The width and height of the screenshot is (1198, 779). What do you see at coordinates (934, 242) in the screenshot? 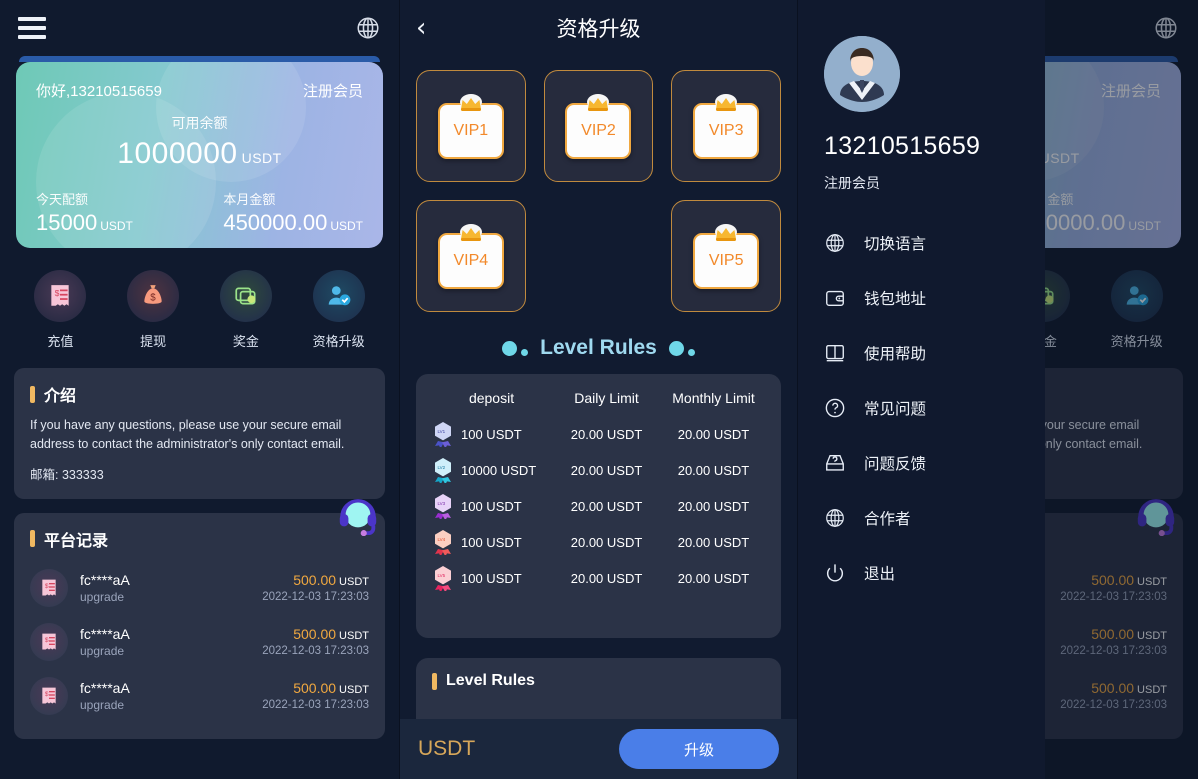
I see `drawer-item-switch-language: 切换语言` at bounding box center [934, 242].